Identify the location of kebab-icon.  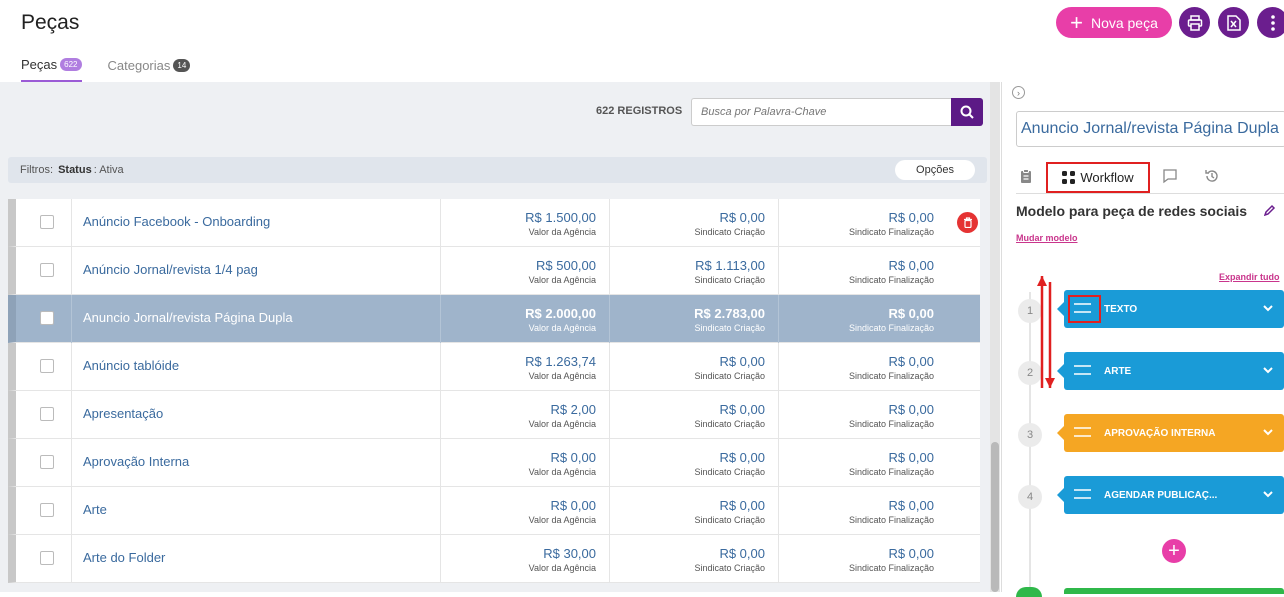
(1272, 22).